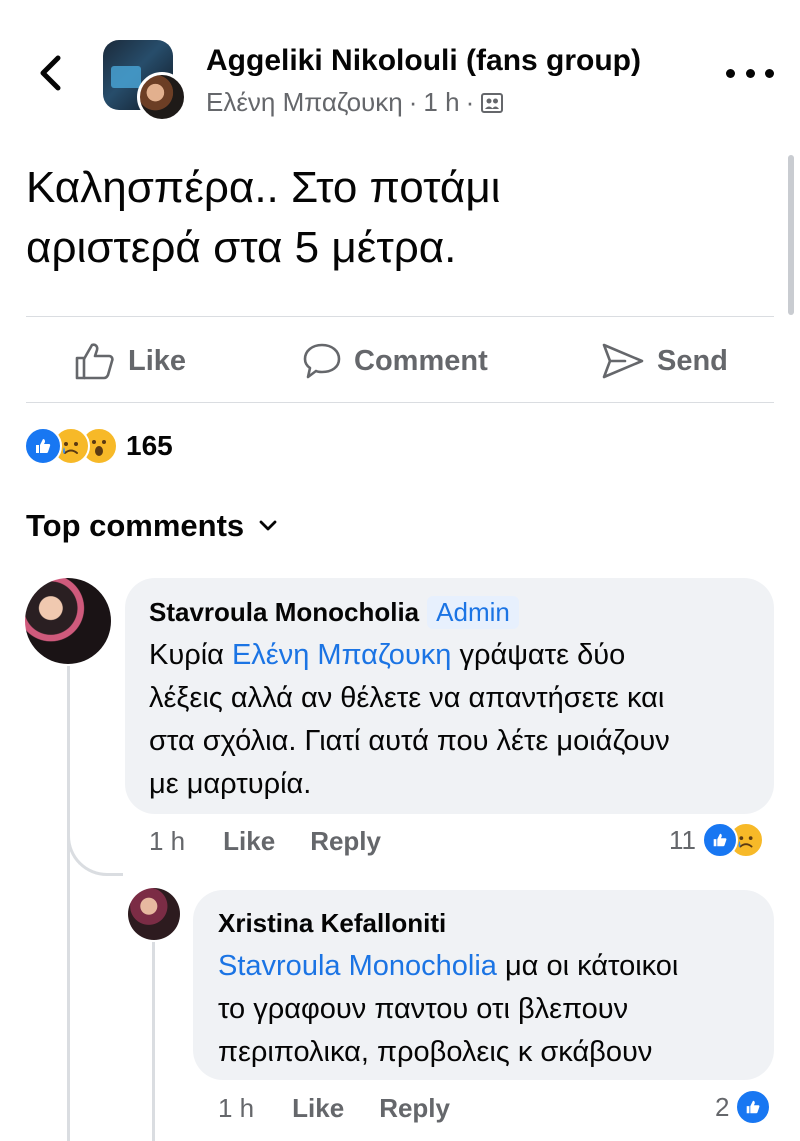  What do you see at coordinates (623, 361) in the screenshot?
I see `send-icon` at bounding box center [623, 361].